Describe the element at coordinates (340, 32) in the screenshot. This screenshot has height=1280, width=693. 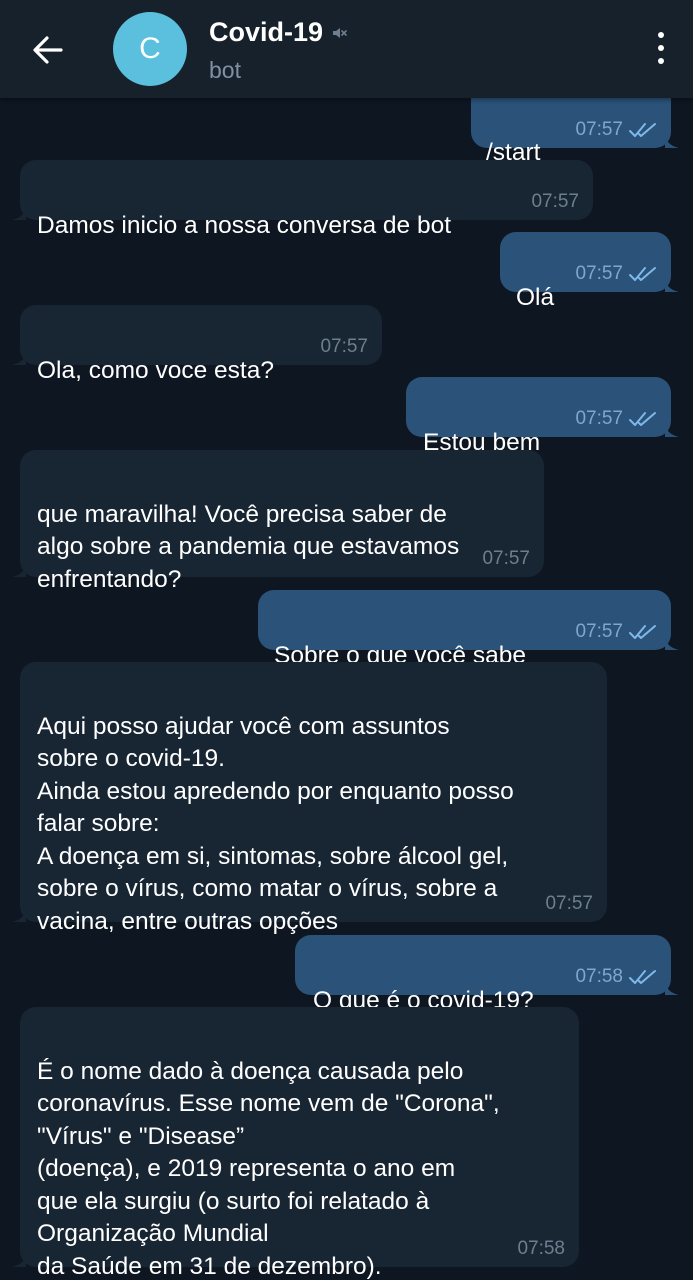
I see `muted-speaker-icon` at that location.